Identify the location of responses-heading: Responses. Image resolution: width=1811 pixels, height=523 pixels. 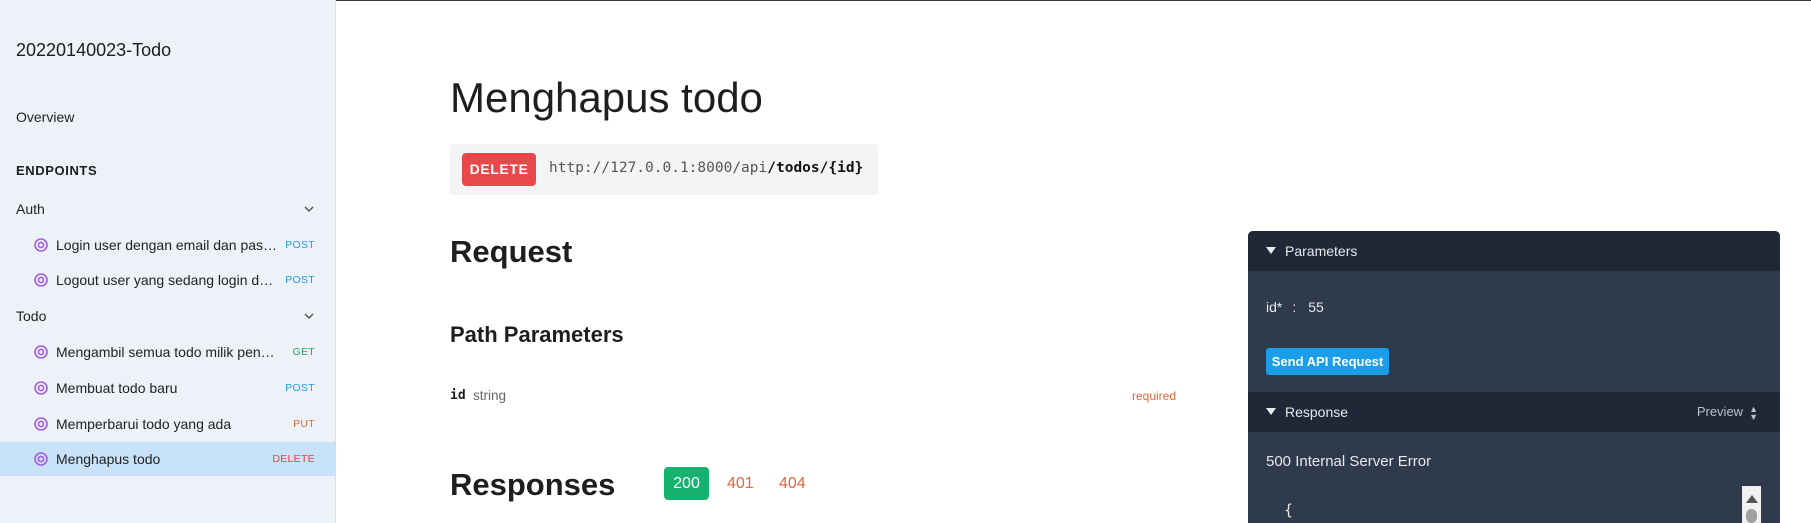
(533, 484).